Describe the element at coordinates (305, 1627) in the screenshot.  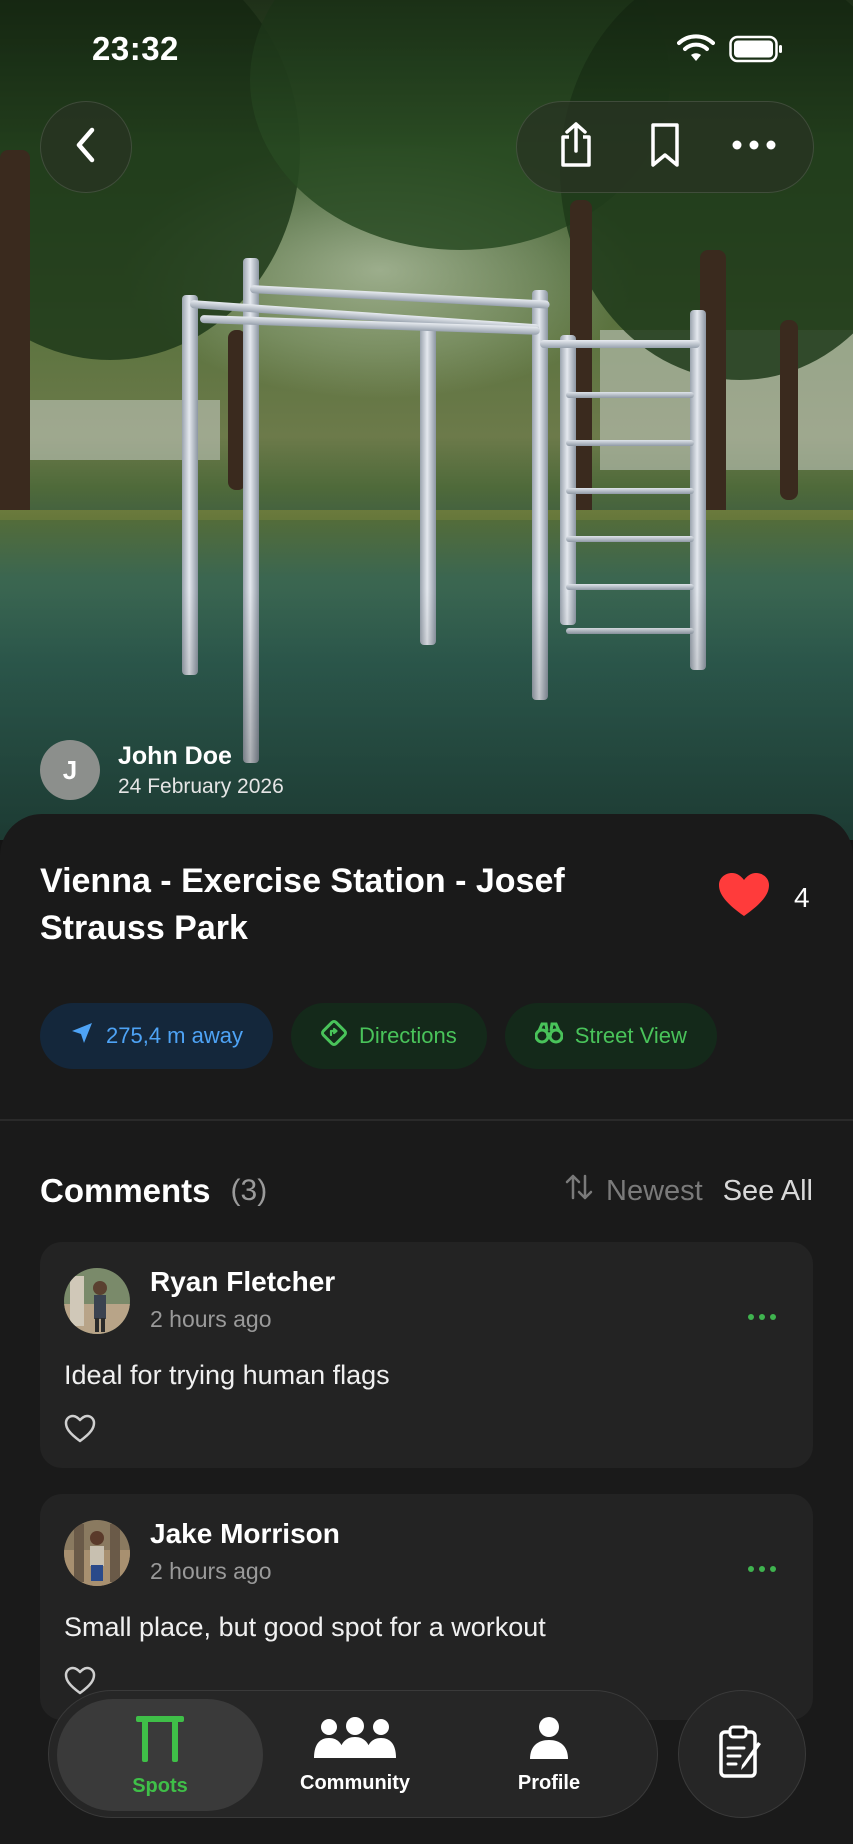
I see `comment-text: Small place, but good spot for a workout` at that location.